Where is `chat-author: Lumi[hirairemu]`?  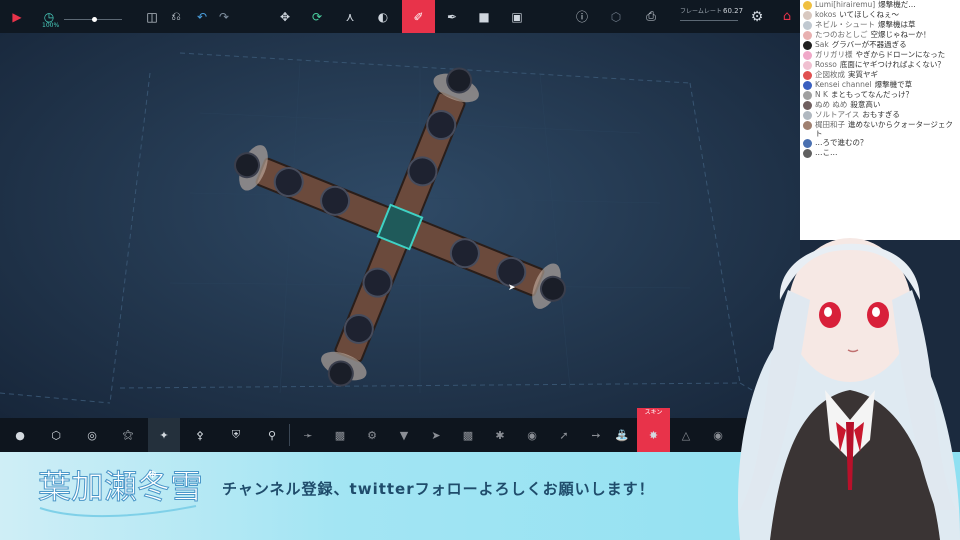 chat-author: Lumi[hirairemu] is located at coordinates (845, 4).